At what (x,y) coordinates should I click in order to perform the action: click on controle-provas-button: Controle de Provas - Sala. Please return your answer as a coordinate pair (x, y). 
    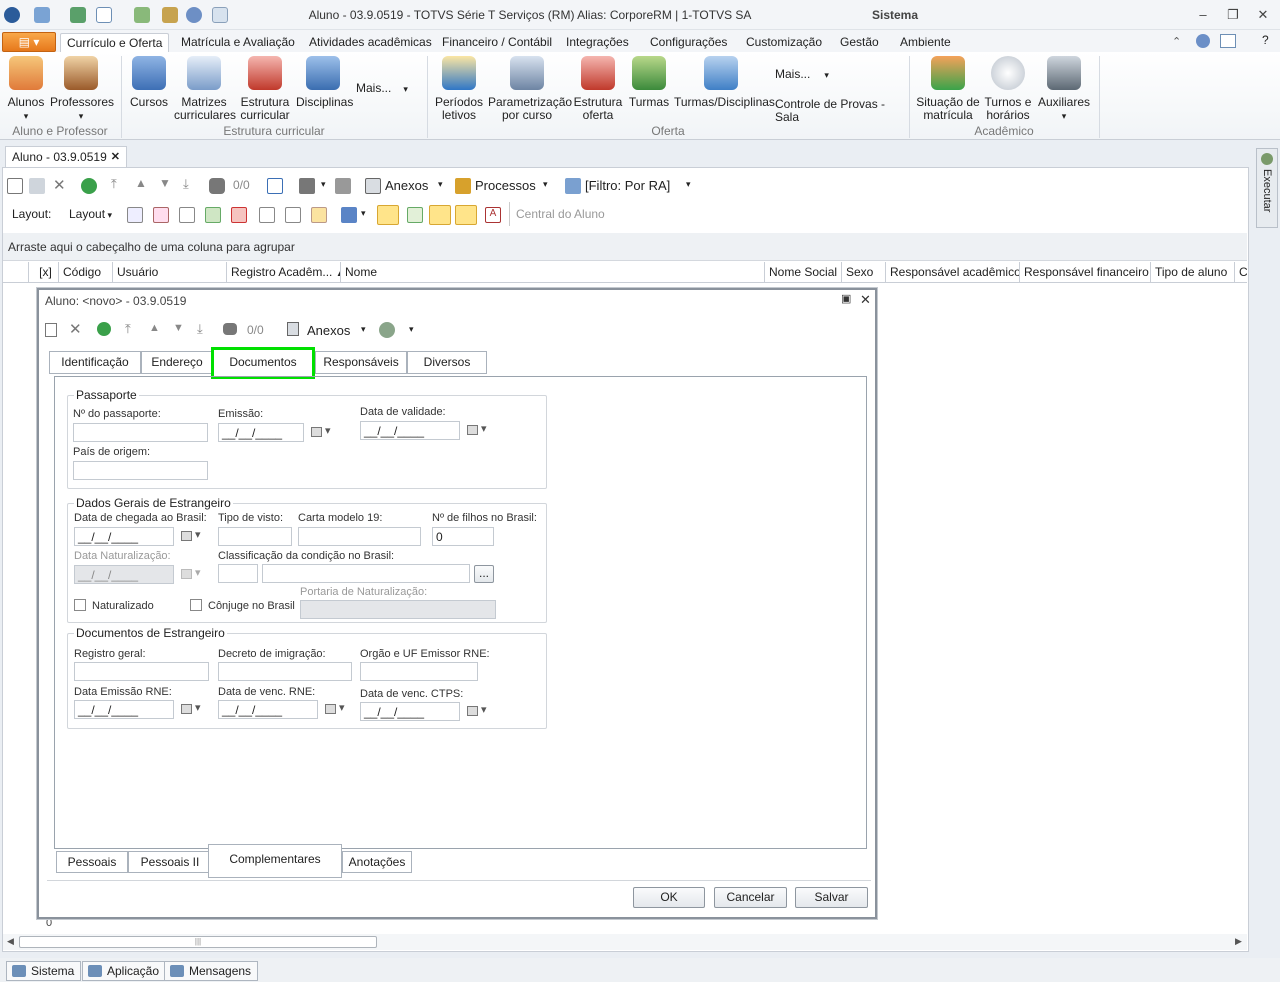
    Looking at the image, I should click on (840, 111).